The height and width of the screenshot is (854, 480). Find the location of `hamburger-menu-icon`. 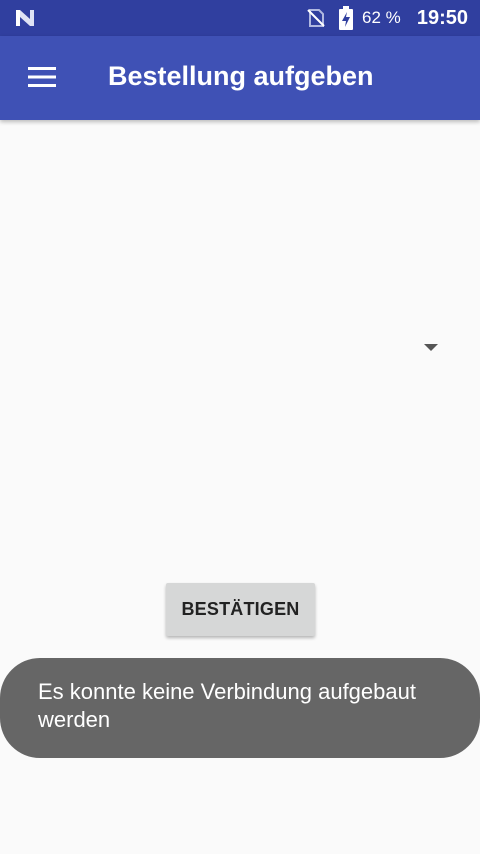

hamburger-menu-icon is located at coordinates (42, 77).